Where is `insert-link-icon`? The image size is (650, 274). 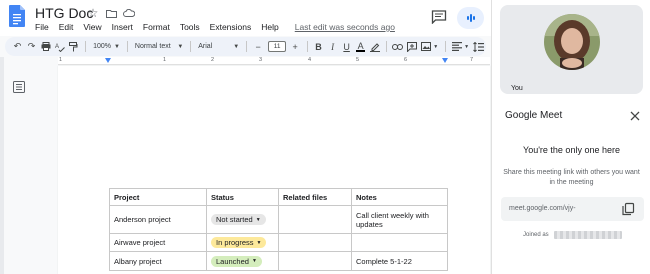 insert-link-icon is located at coordinates (397, 47).